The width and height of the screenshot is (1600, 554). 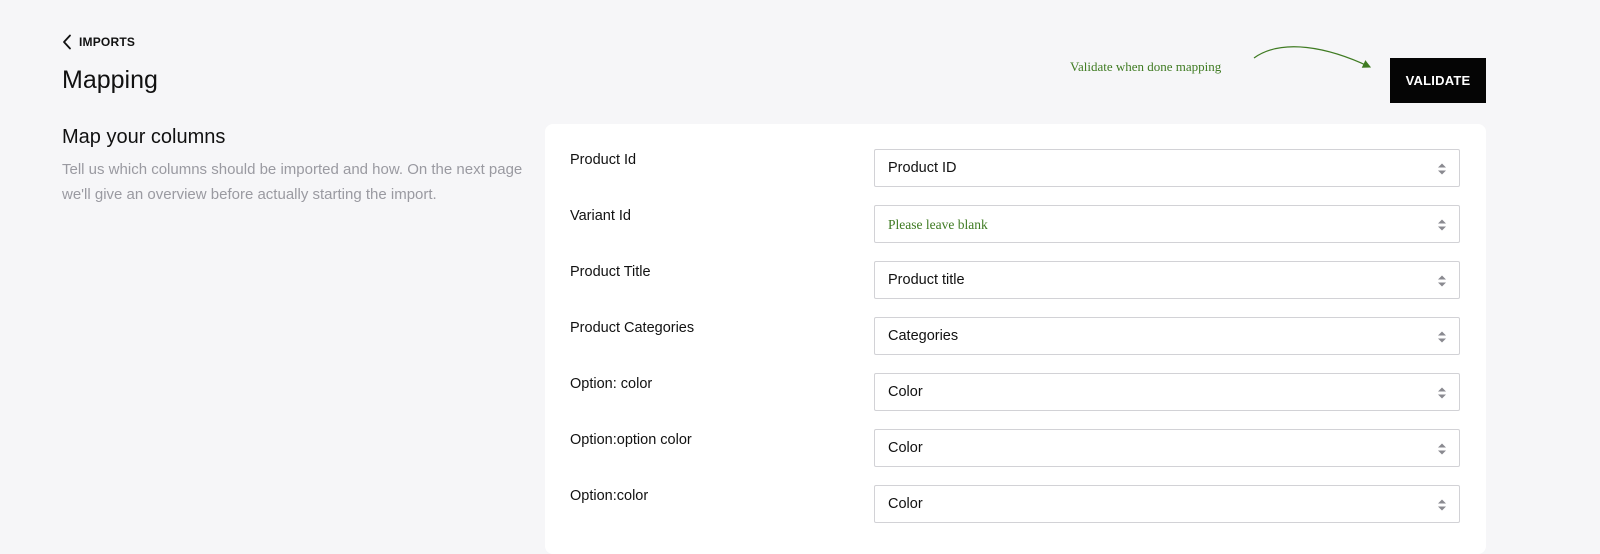 I want to click on column-label: Product Categories, so click(x=632, y=328).